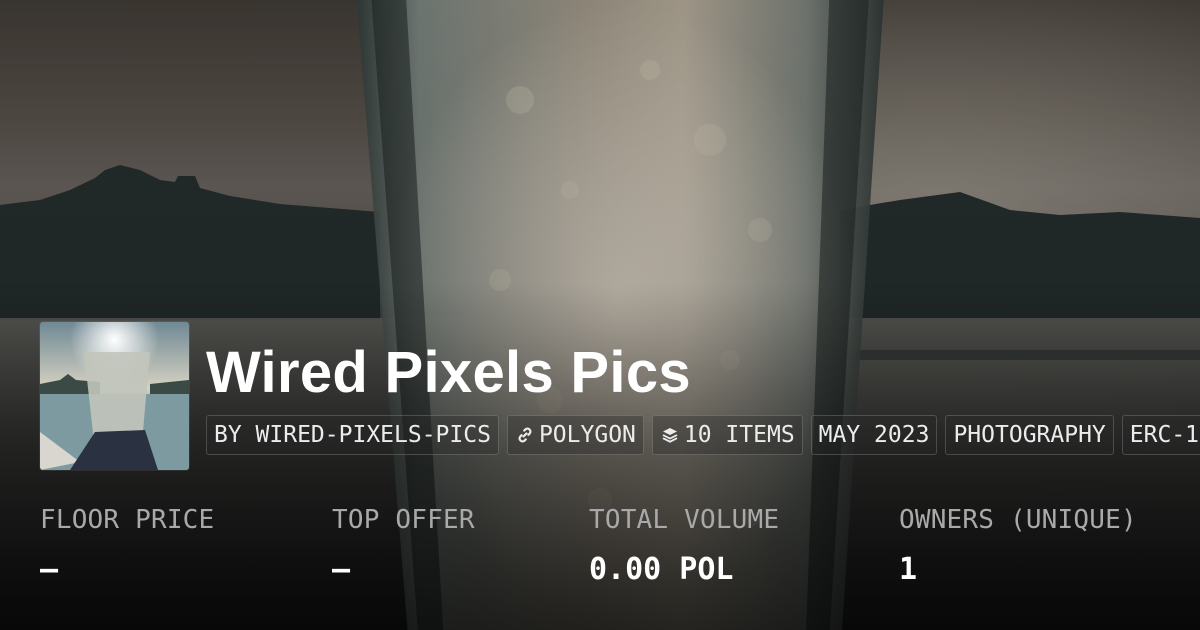  I want to click on items-tag: 10 ITEMS, so click(727, 435).